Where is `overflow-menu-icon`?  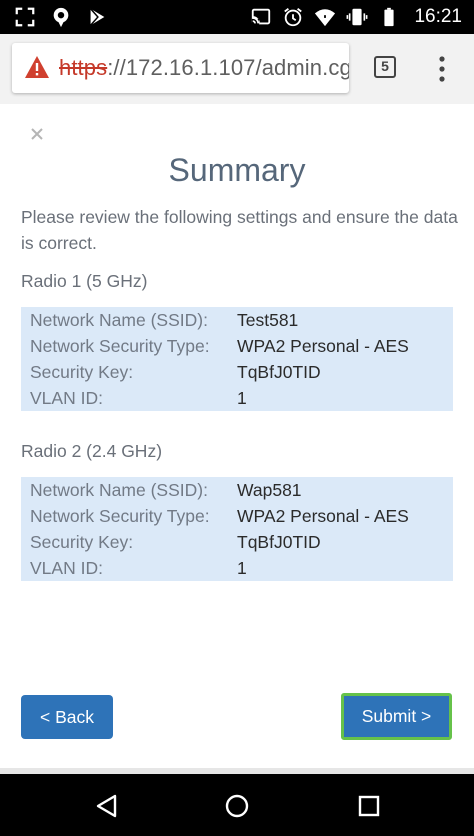
overflow-menu-icon is located at coordinates (442, 69).